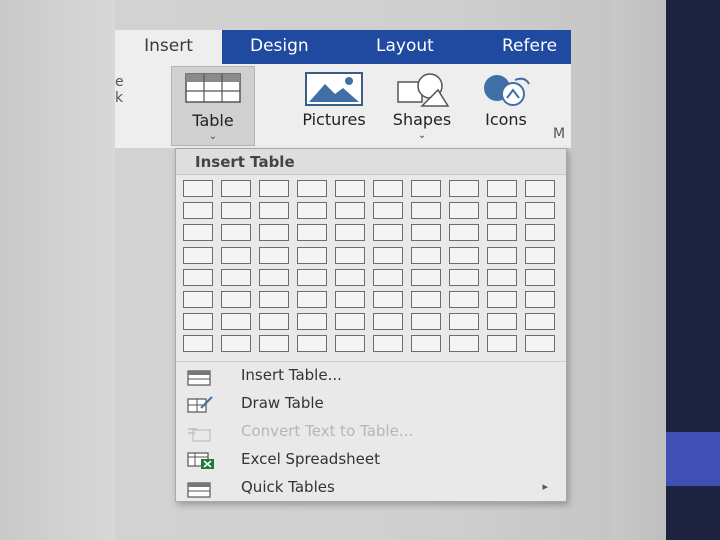 This screenshot has width=720, height=540. What do you see at coordinates (288, 487) in the screenshot?
I see `menu-item-label: Quick Tables` at bounding box center [288, 487].